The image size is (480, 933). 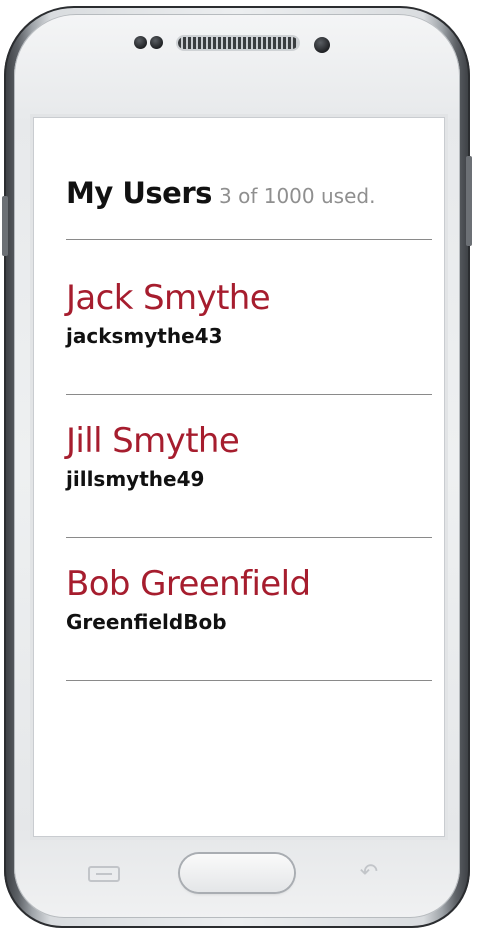 I want to click on users-header: My Users 3 of 1000 used., so click(x=249, y=193).